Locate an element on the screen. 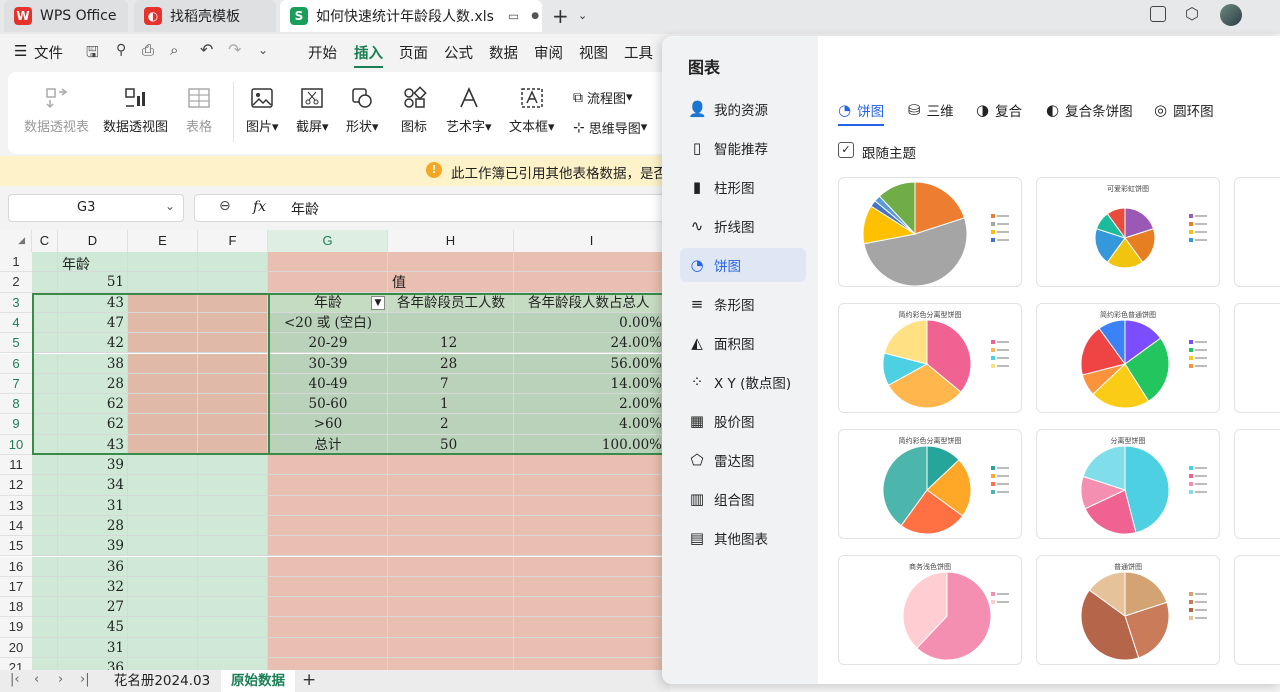 The width and height of the screenshot is (1280, 692). category-stock-chart: ▦ 股价图 is located at coordinates (743, 421).